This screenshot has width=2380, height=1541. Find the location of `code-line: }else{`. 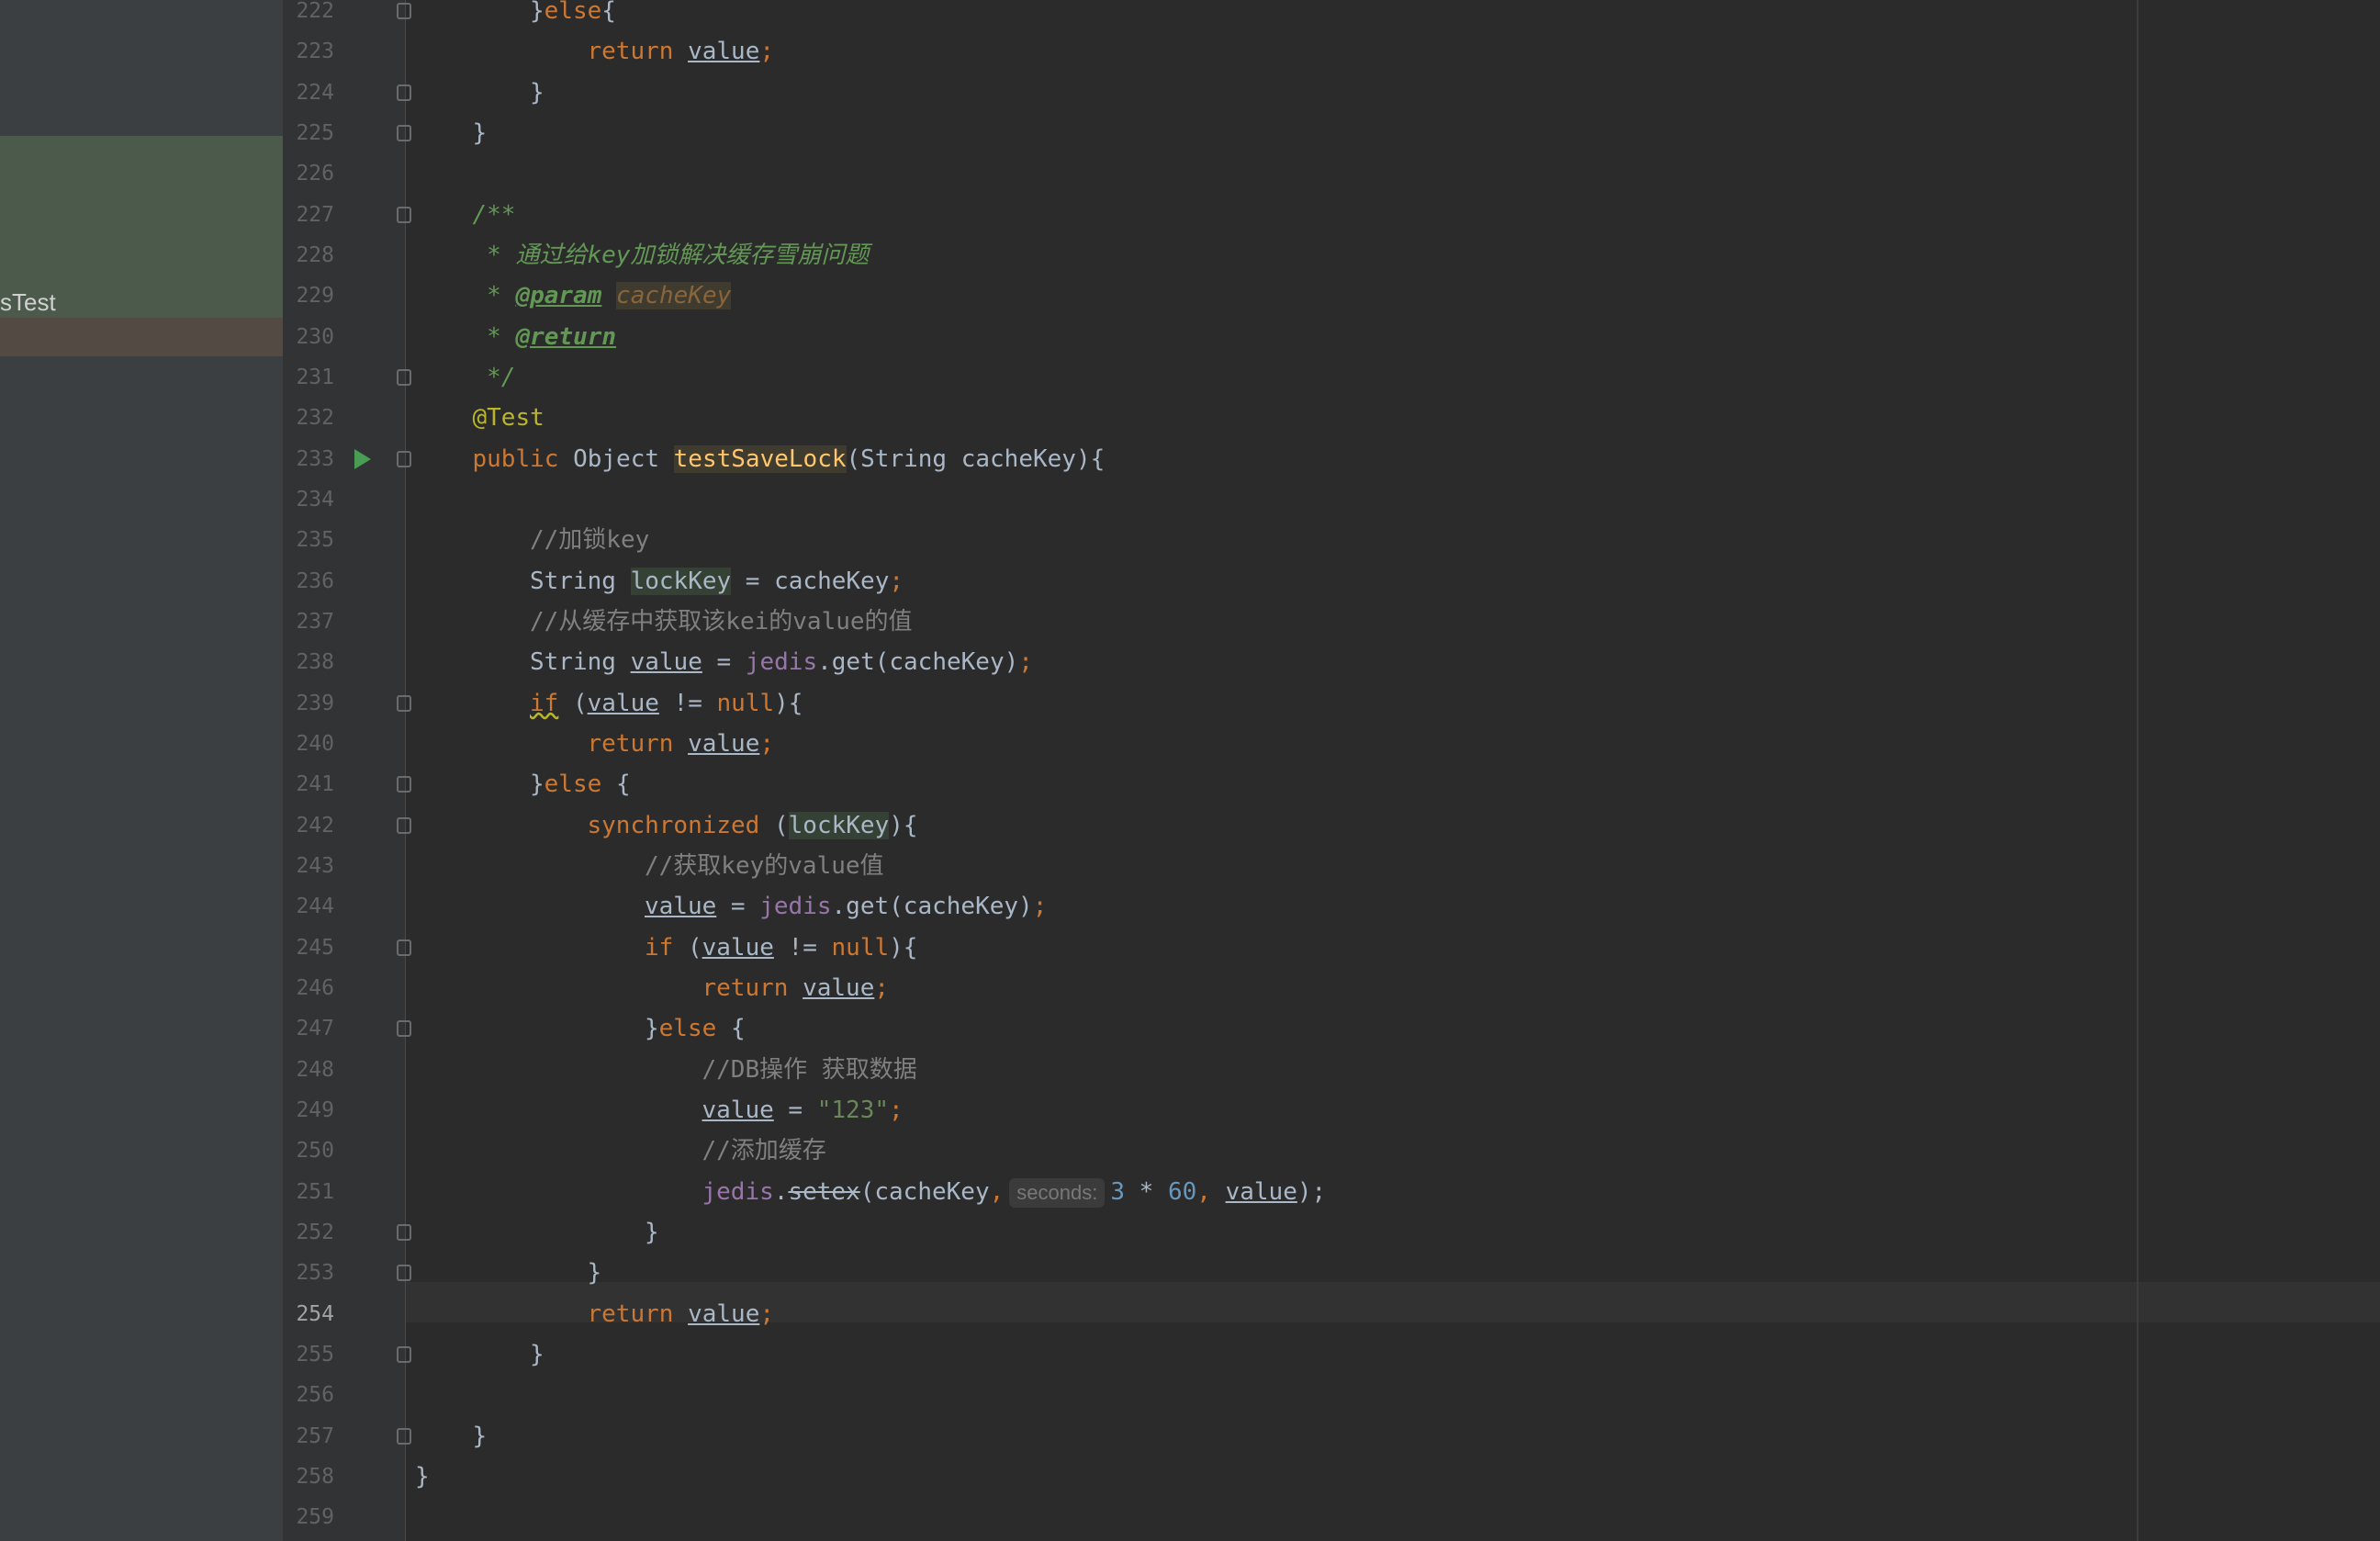

code-line: }else{ is located at coordinates (573, 15).